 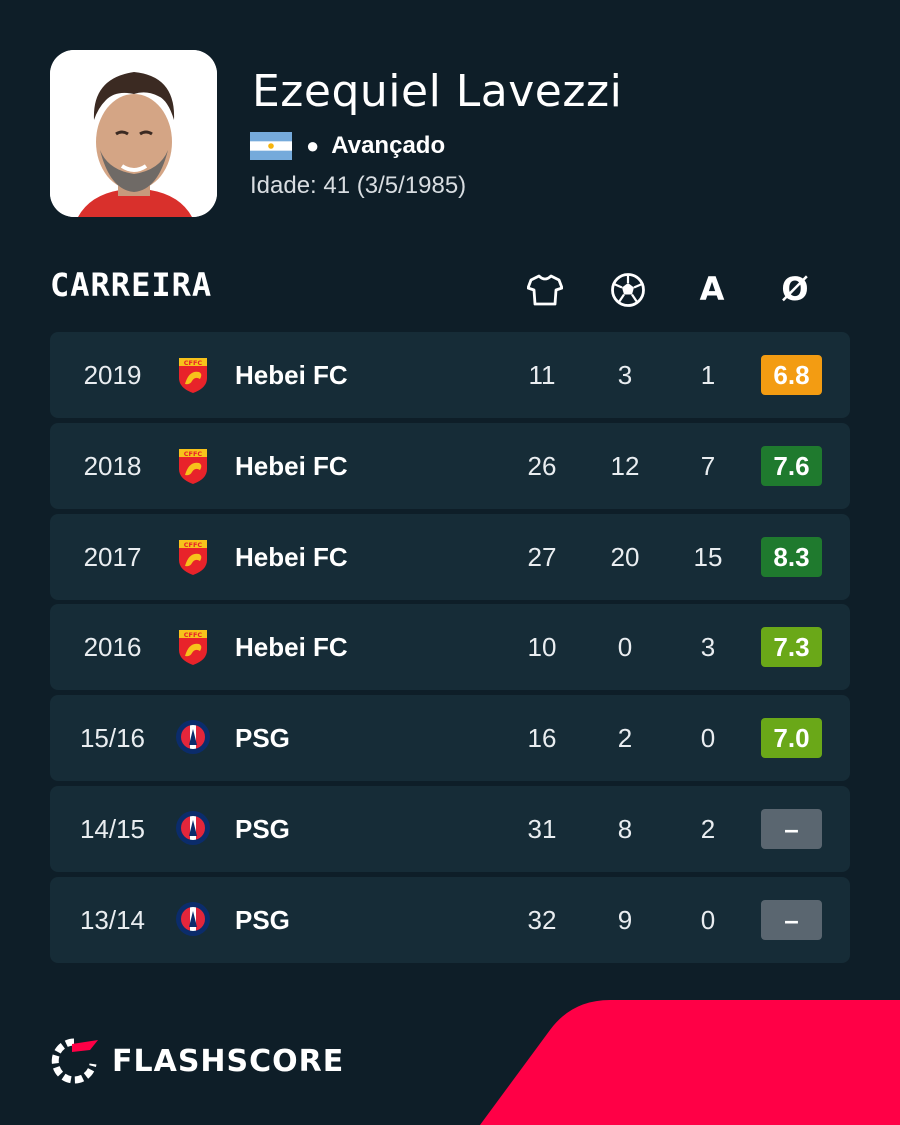 I want to click on goals-value: 8, so click(x=625, y=829).